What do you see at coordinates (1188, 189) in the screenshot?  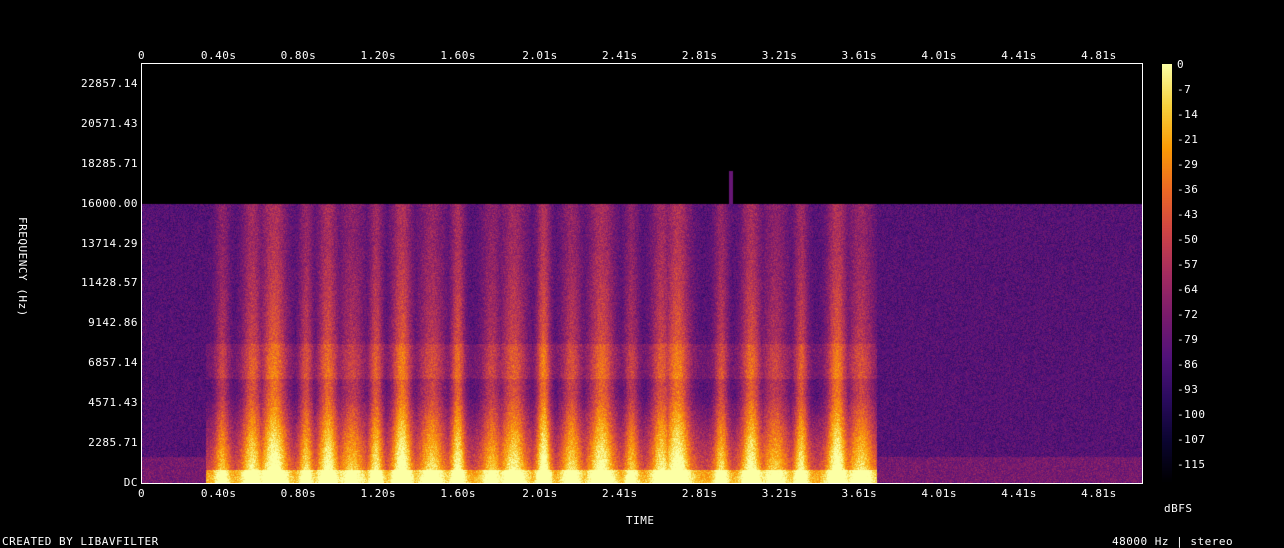 I see `colorbar-tick-label: -36` at bounding box center [1188, 189].